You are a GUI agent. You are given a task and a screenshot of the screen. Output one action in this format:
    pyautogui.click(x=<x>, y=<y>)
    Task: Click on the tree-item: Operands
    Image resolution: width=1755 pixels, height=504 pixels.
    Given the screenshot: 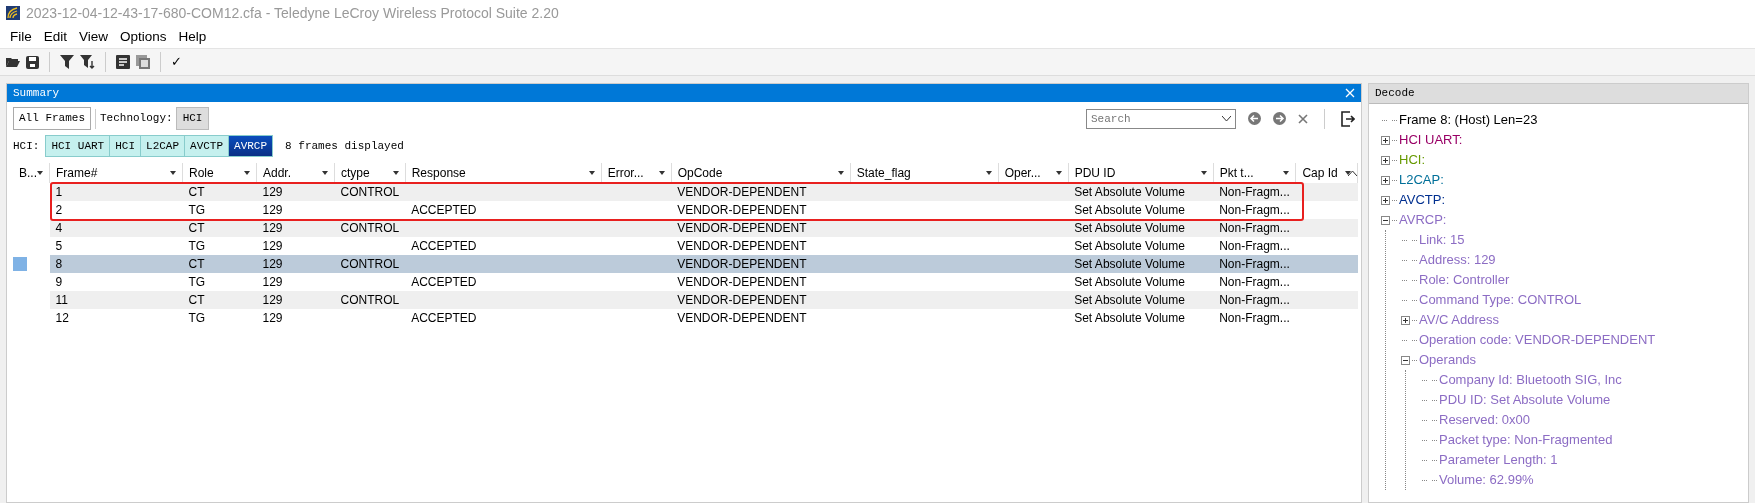 What is the action you would take?
    pyautogui.click(x=1448, y=360)
    